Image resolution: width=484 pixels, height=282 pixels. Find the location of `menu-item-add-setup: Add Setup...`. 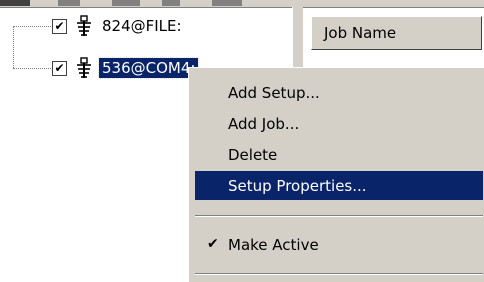

menu-item-add-setup: Add Setup... is located at coordinates (339, 92).